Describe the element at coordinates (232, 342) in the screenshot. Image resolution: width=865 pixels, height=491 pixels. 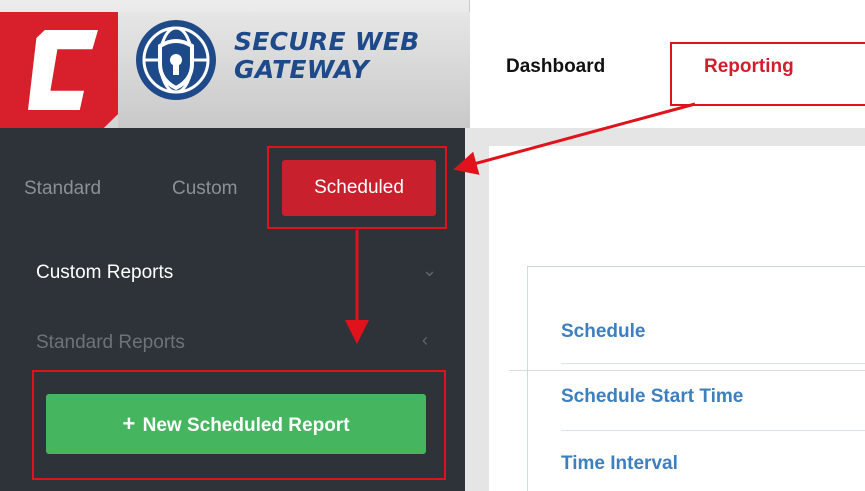
I see `sidebar-item-standard-reports: Standard Reports ‹` at that location.